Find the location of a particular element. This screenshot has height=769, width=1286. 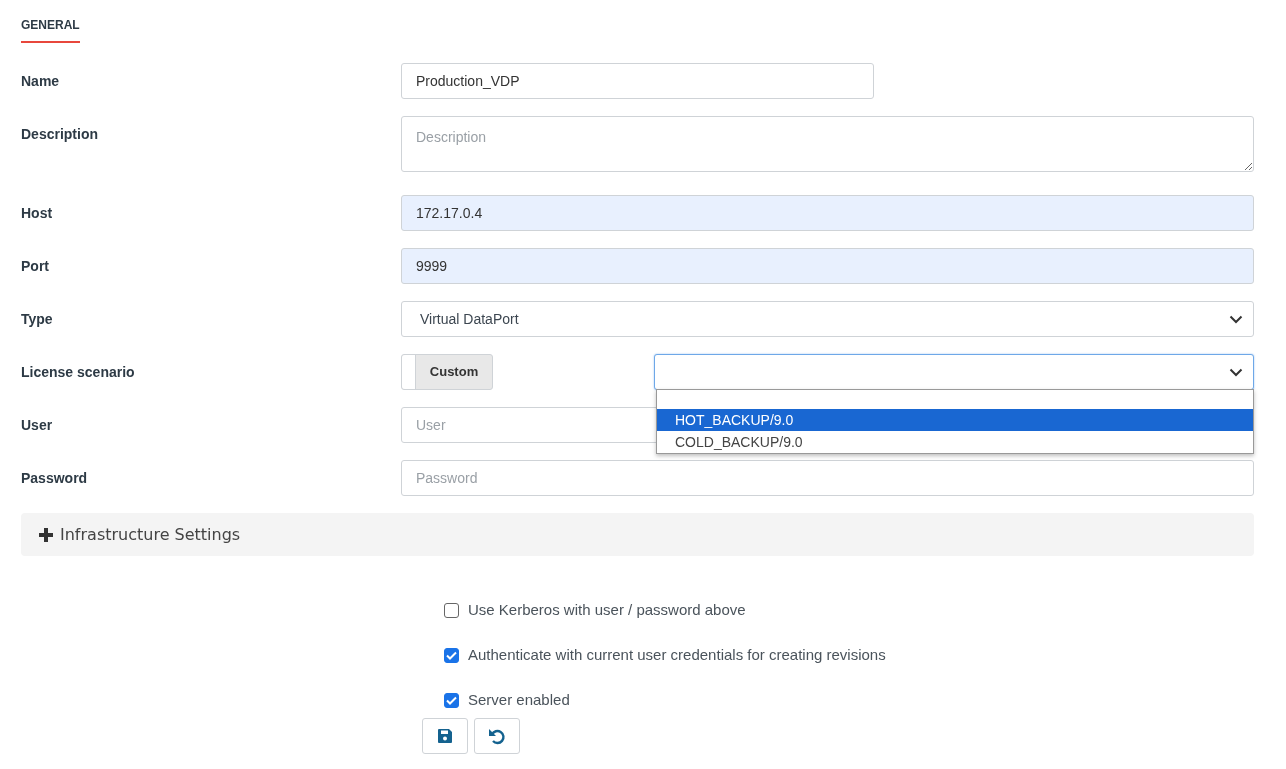

dropdown-option: HOT_BACKUP/9.0 is located at coordinates (955, 420).